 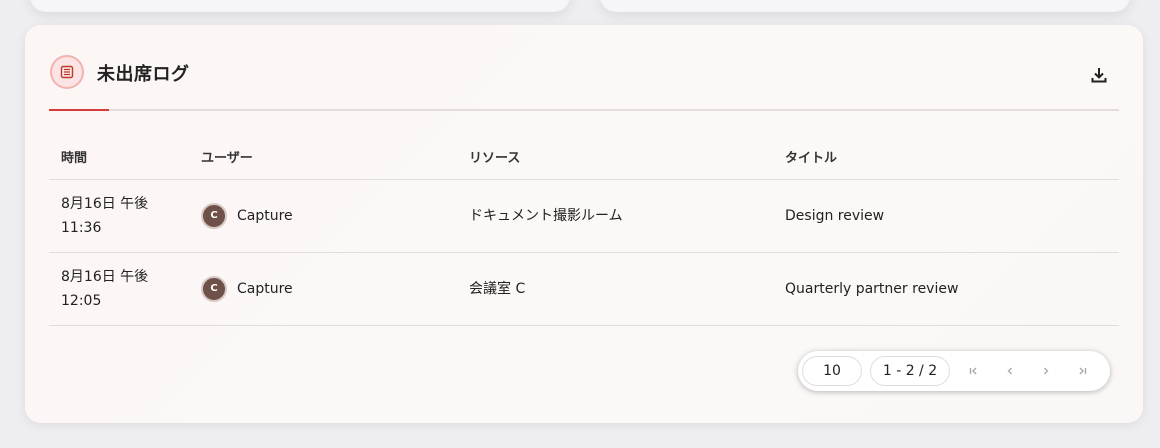 What do you see at coordinates (832, 371) in the screenshot?
I see `rows-per-page-select: 10` at bounding box center [832, 371].